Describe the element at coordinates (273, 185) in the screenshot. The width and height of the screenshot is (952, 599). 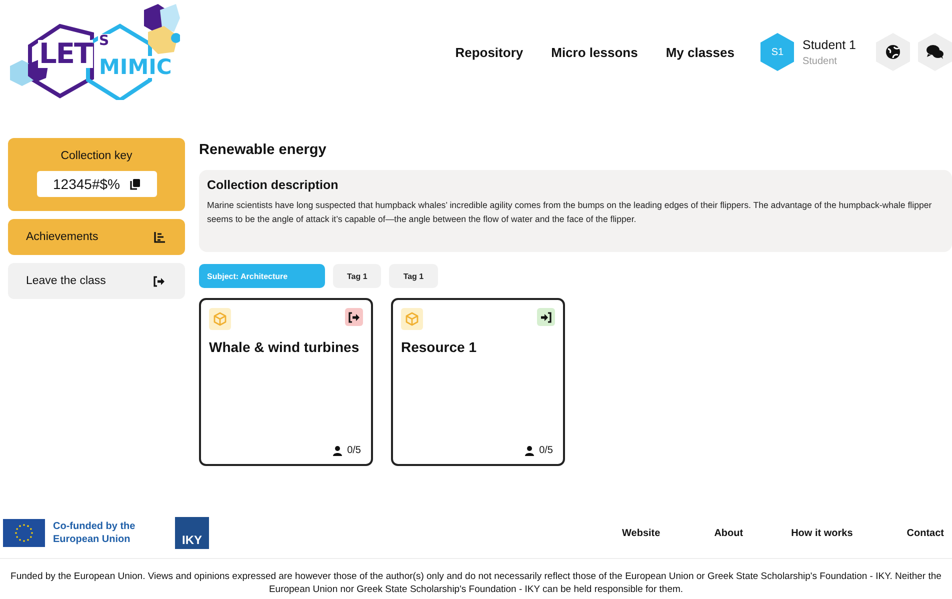
I see `description-heading: Collection description` at that location.